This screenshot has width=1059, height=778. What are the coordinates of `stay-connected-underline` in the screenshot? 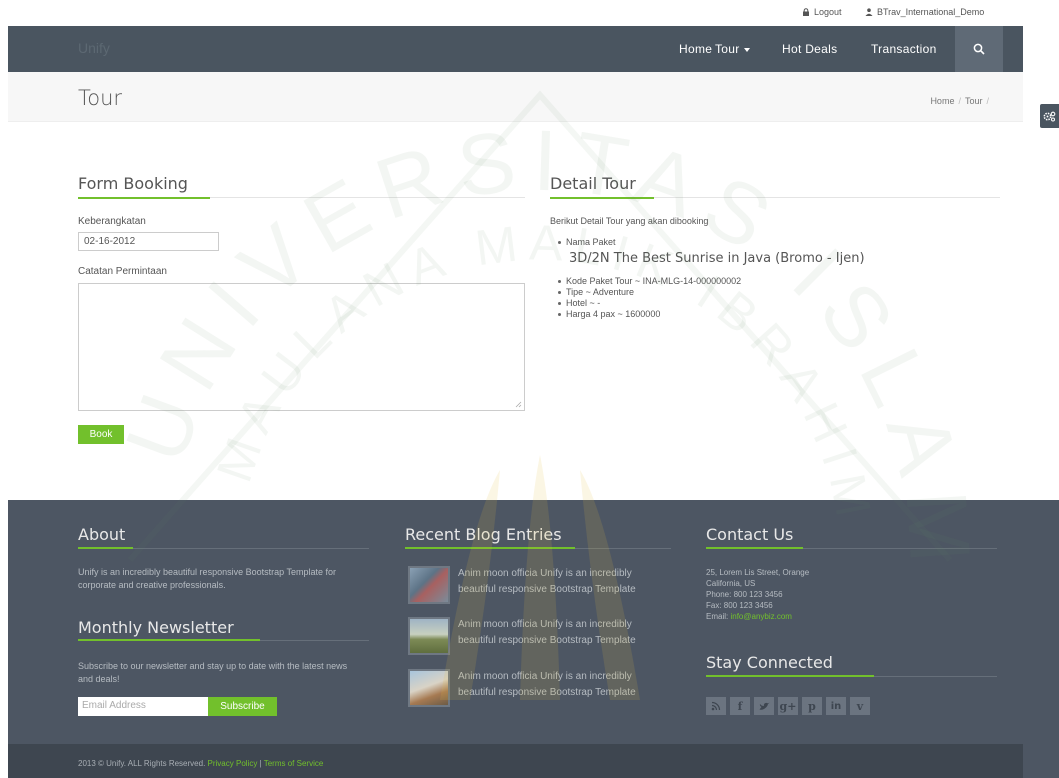 It's located at (851, 676).